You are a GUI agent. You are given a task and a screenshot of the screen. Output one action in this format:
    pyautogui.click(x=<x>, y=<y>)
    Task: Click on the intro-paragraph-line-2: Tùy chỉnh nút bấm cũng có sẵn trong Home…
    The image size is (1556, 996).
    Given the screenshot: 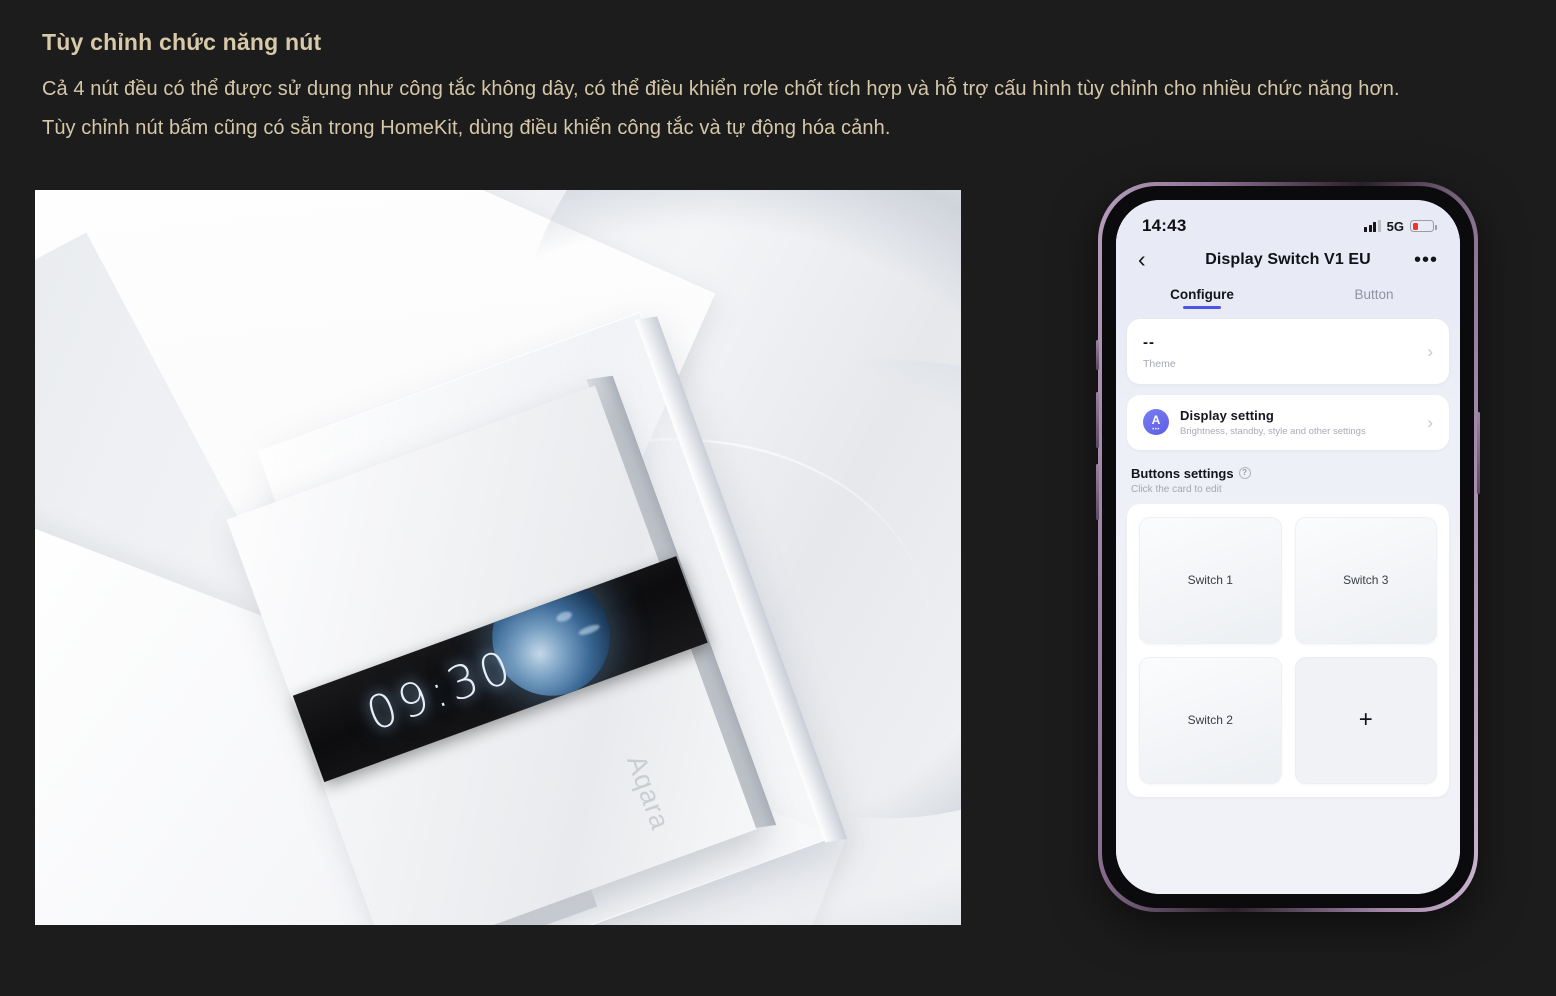 What is the action you would take?
    pyautogui.click(x=466, y=128)
    